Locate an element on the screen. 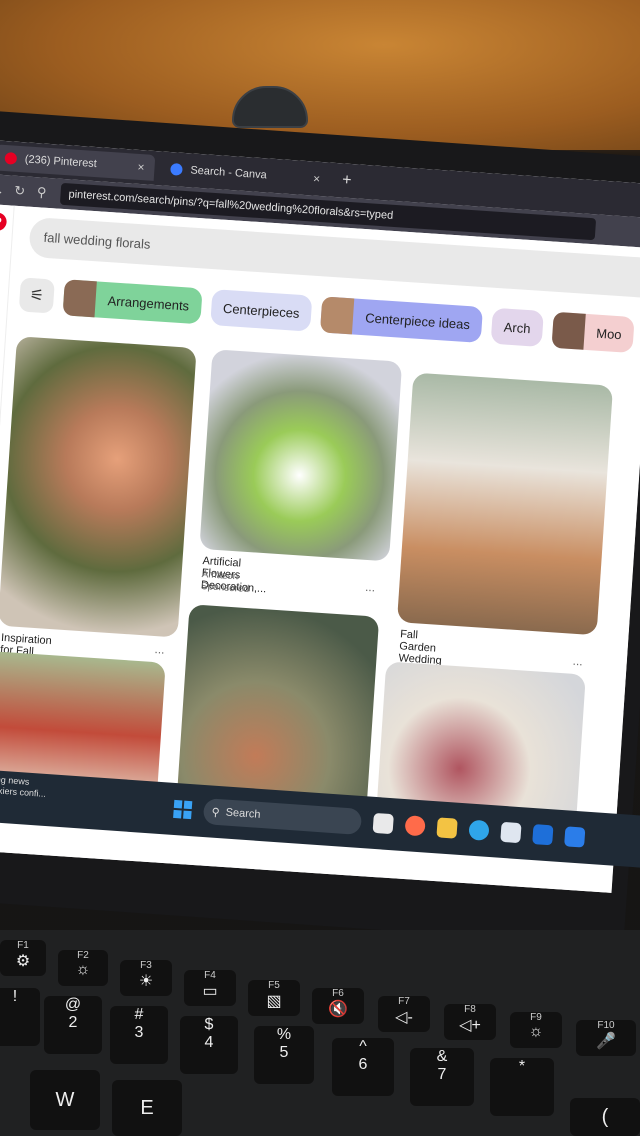  chip-label: Centerpieces is located at coordinates (261, 310).